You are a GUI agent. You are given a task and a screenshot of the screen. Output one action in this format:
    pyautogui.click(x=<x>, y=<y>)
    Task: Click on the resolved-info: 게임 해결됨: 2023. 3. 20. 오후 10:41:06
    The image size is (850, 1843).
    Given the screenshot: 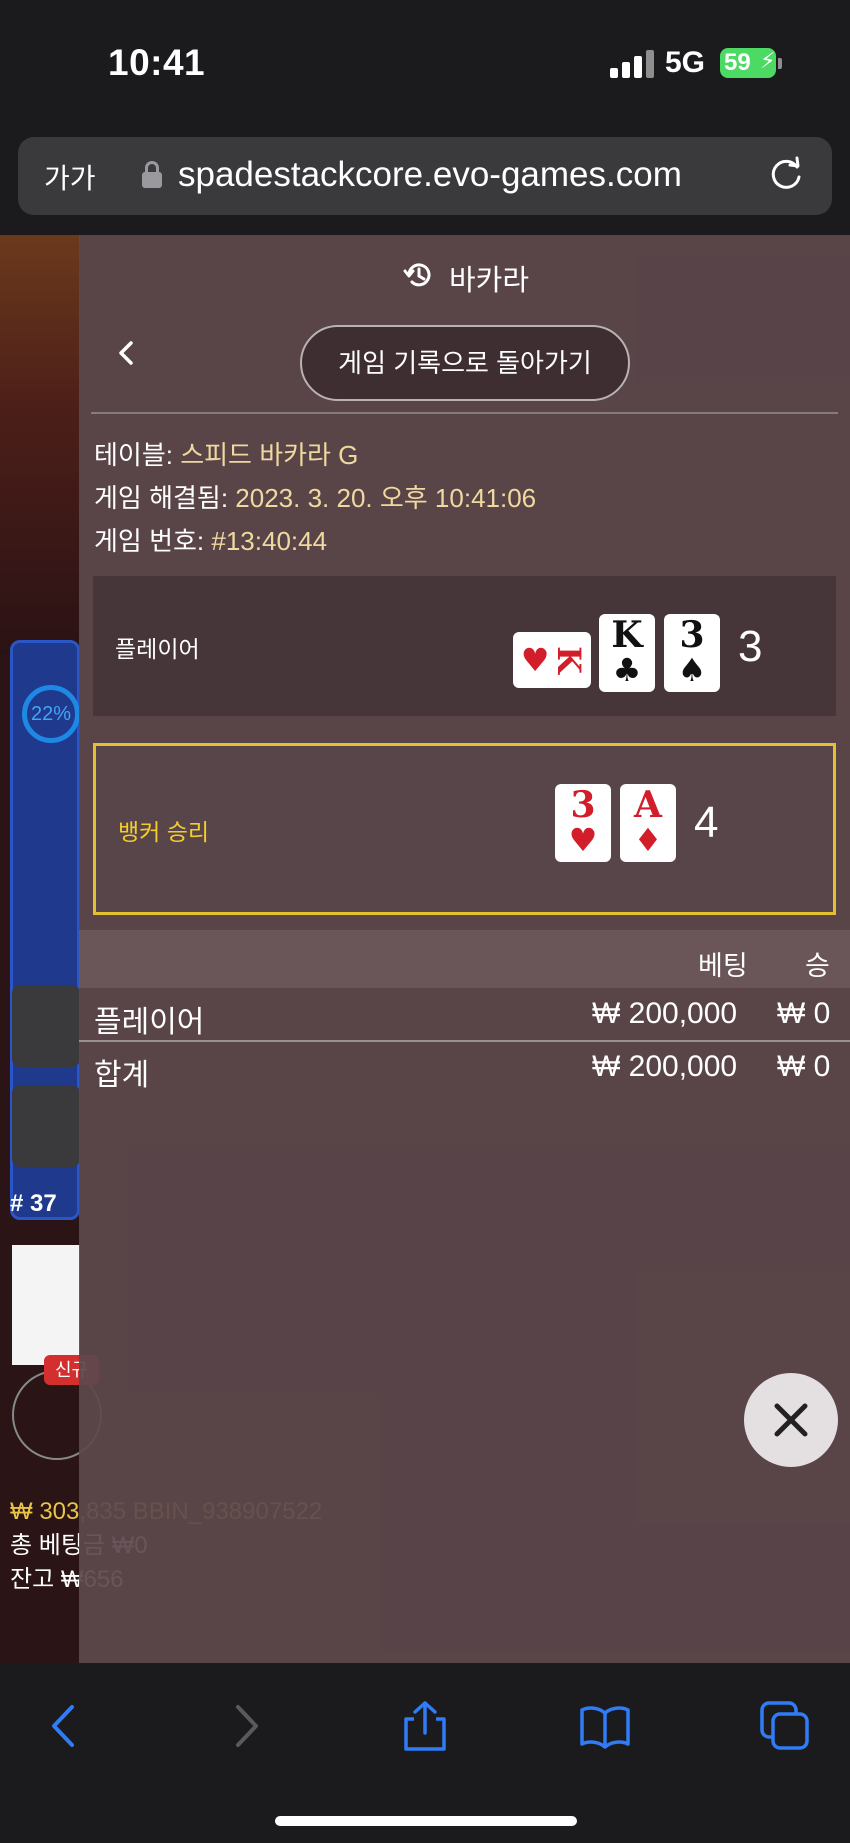 What is the action you would take?
    pyautogui.click(x=315, y=496)
    